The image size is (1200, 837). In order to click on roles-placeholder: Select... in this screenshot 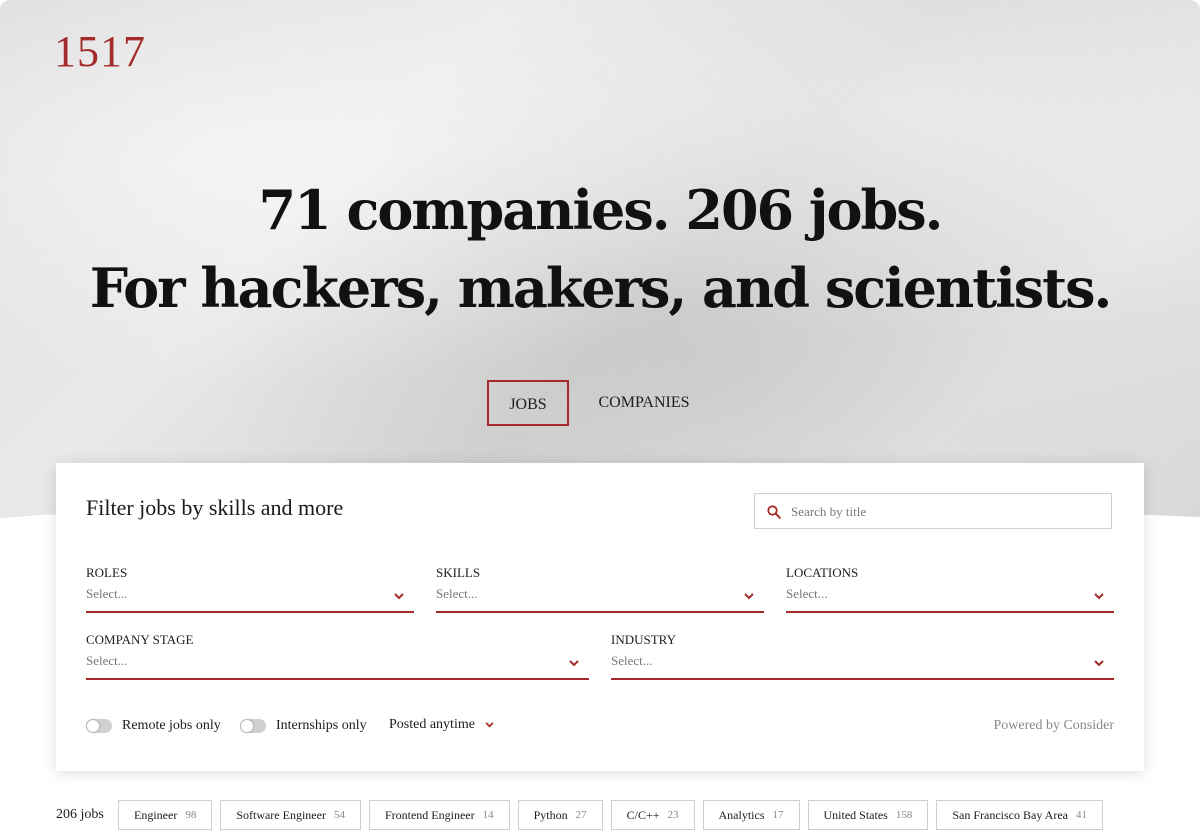, I will do `click(107, 593)`.